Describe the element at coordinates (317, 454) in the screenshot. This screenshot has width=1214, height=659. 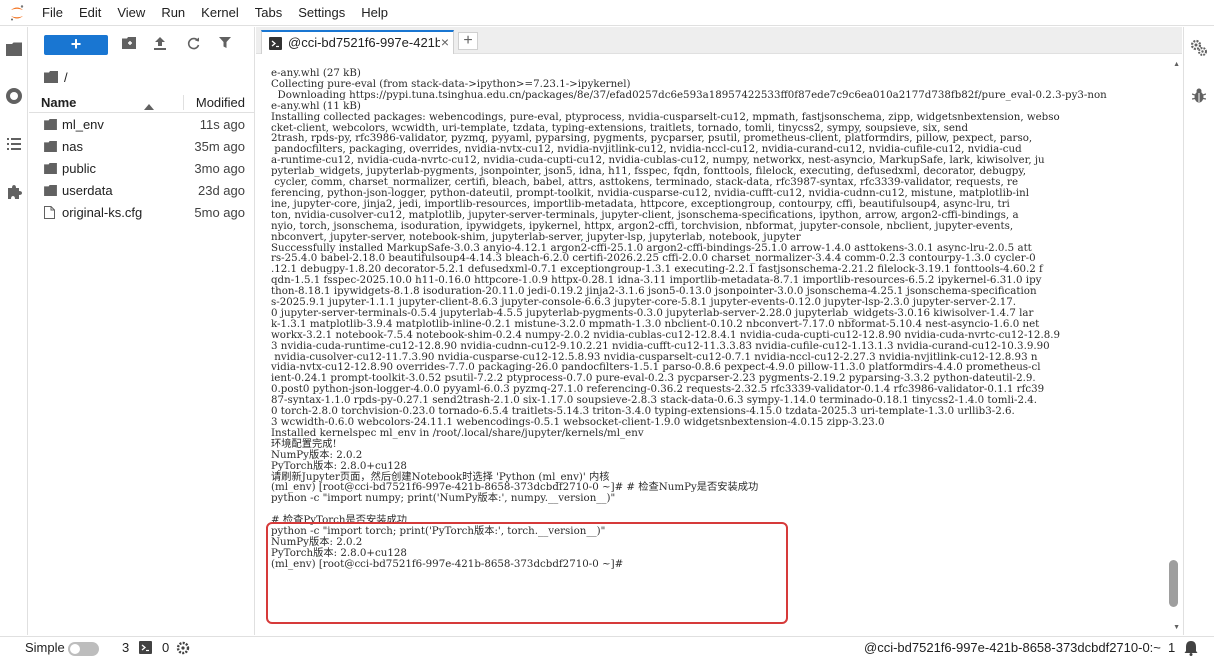
I see `terminal-line: NumPy版本: 2.0.2` at that location.